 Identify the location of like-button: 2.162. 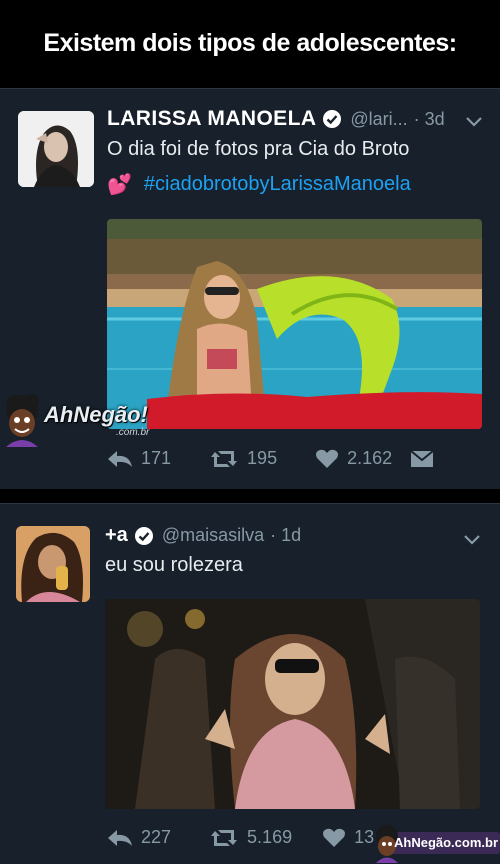
(353, 458).